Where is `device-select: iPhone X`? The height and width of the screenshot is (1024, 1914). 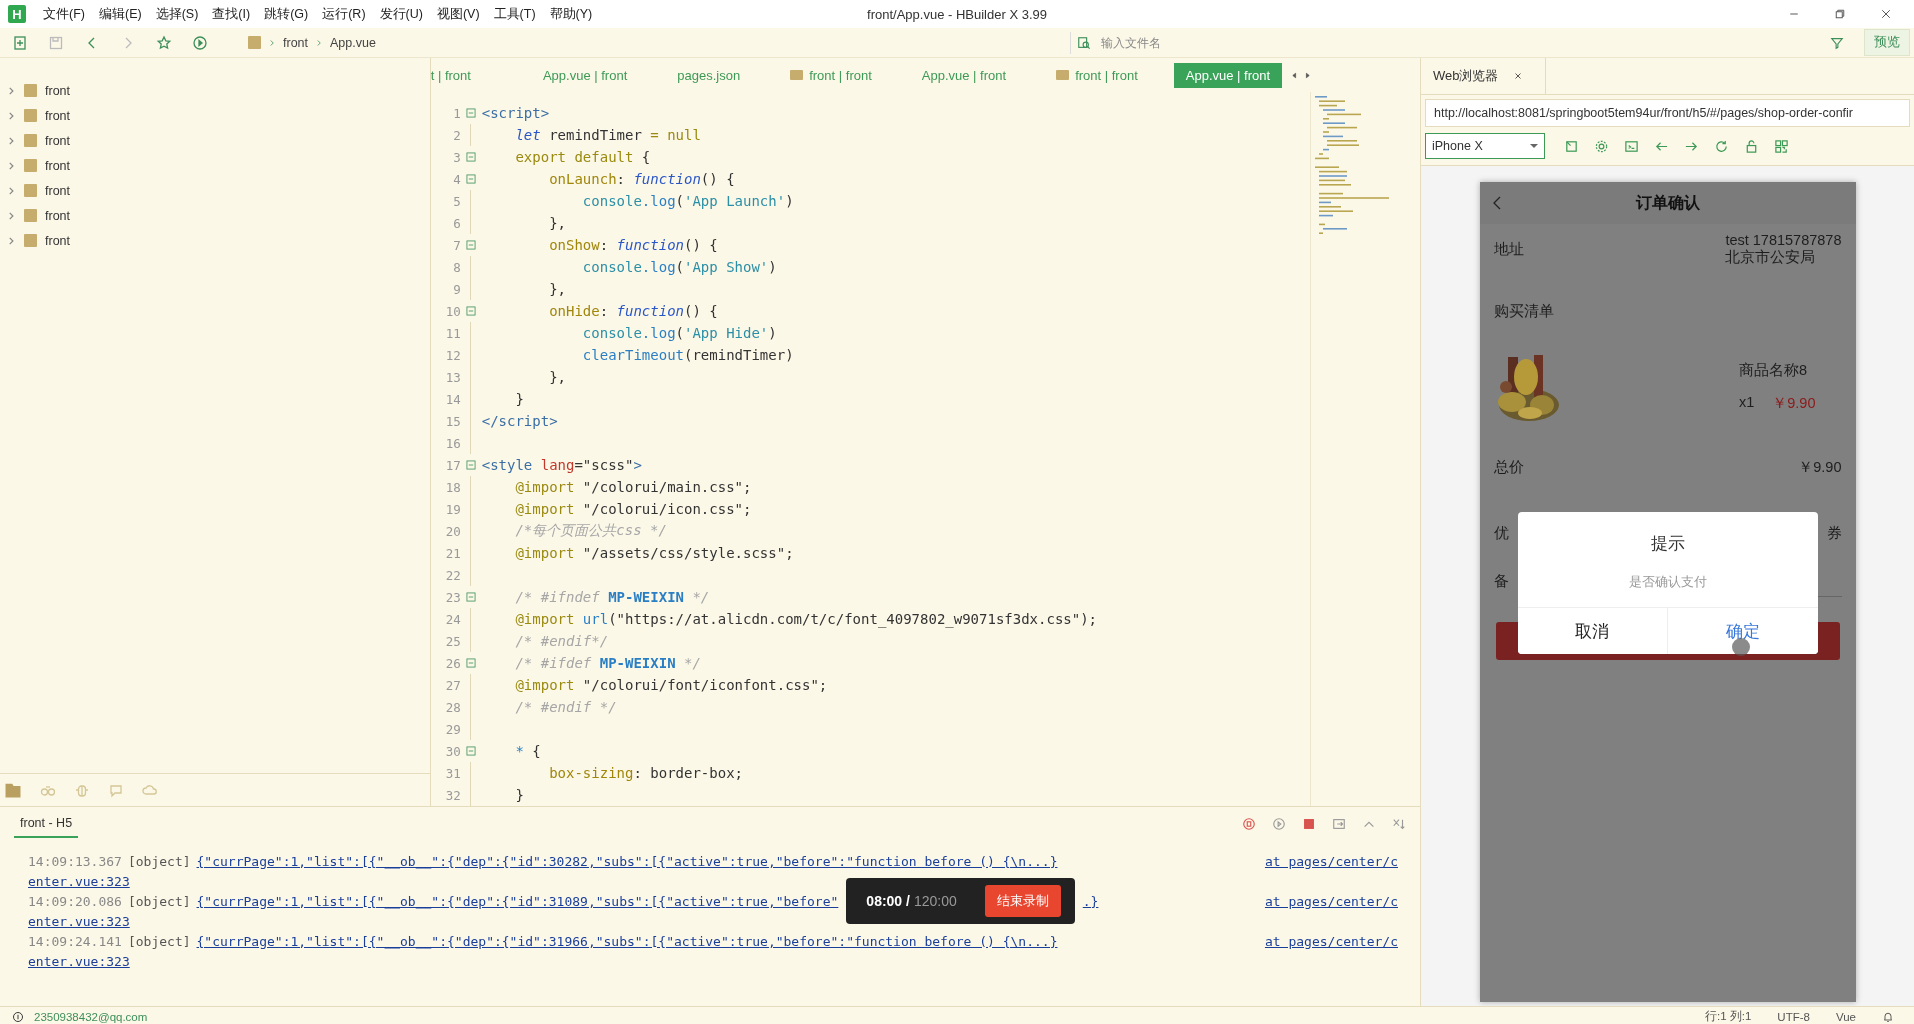
device-select: iPhone X is located at coordinates (1485, 146).